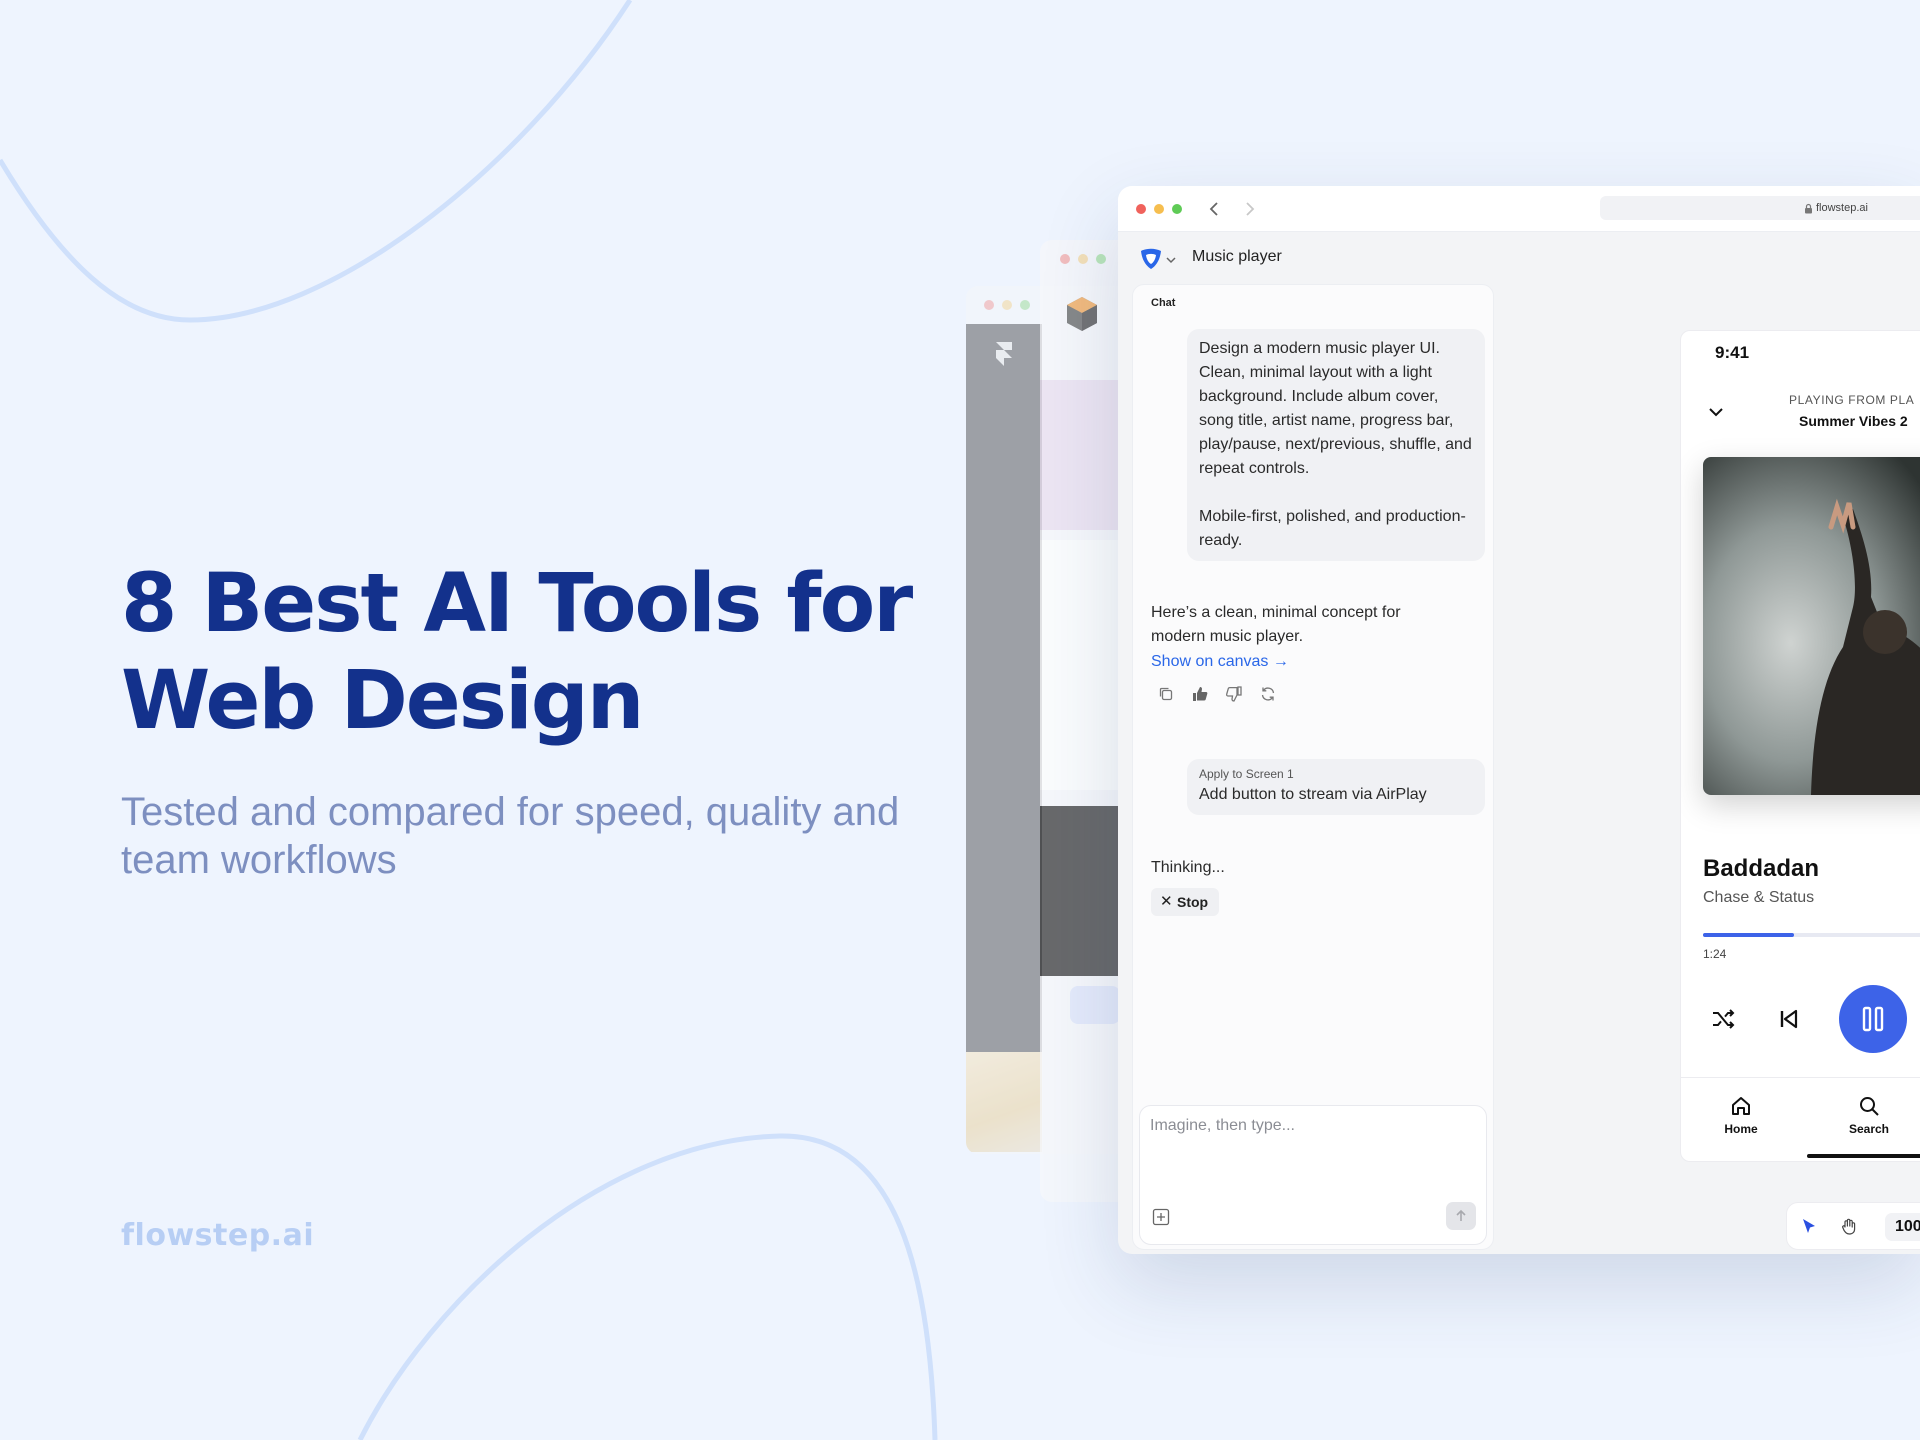 The height and width of the screenshot is (1440, 1920). I want to click on headline-line-2: Web Design, so click(382, 701).